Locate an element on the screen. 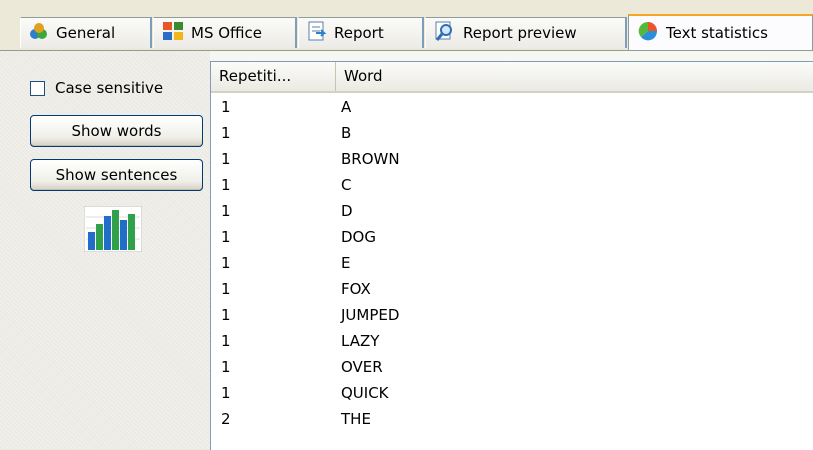 Image resolution: width=813 pixels, height=450 pixels. table-row: 1B is located at coordinates (512, 133).